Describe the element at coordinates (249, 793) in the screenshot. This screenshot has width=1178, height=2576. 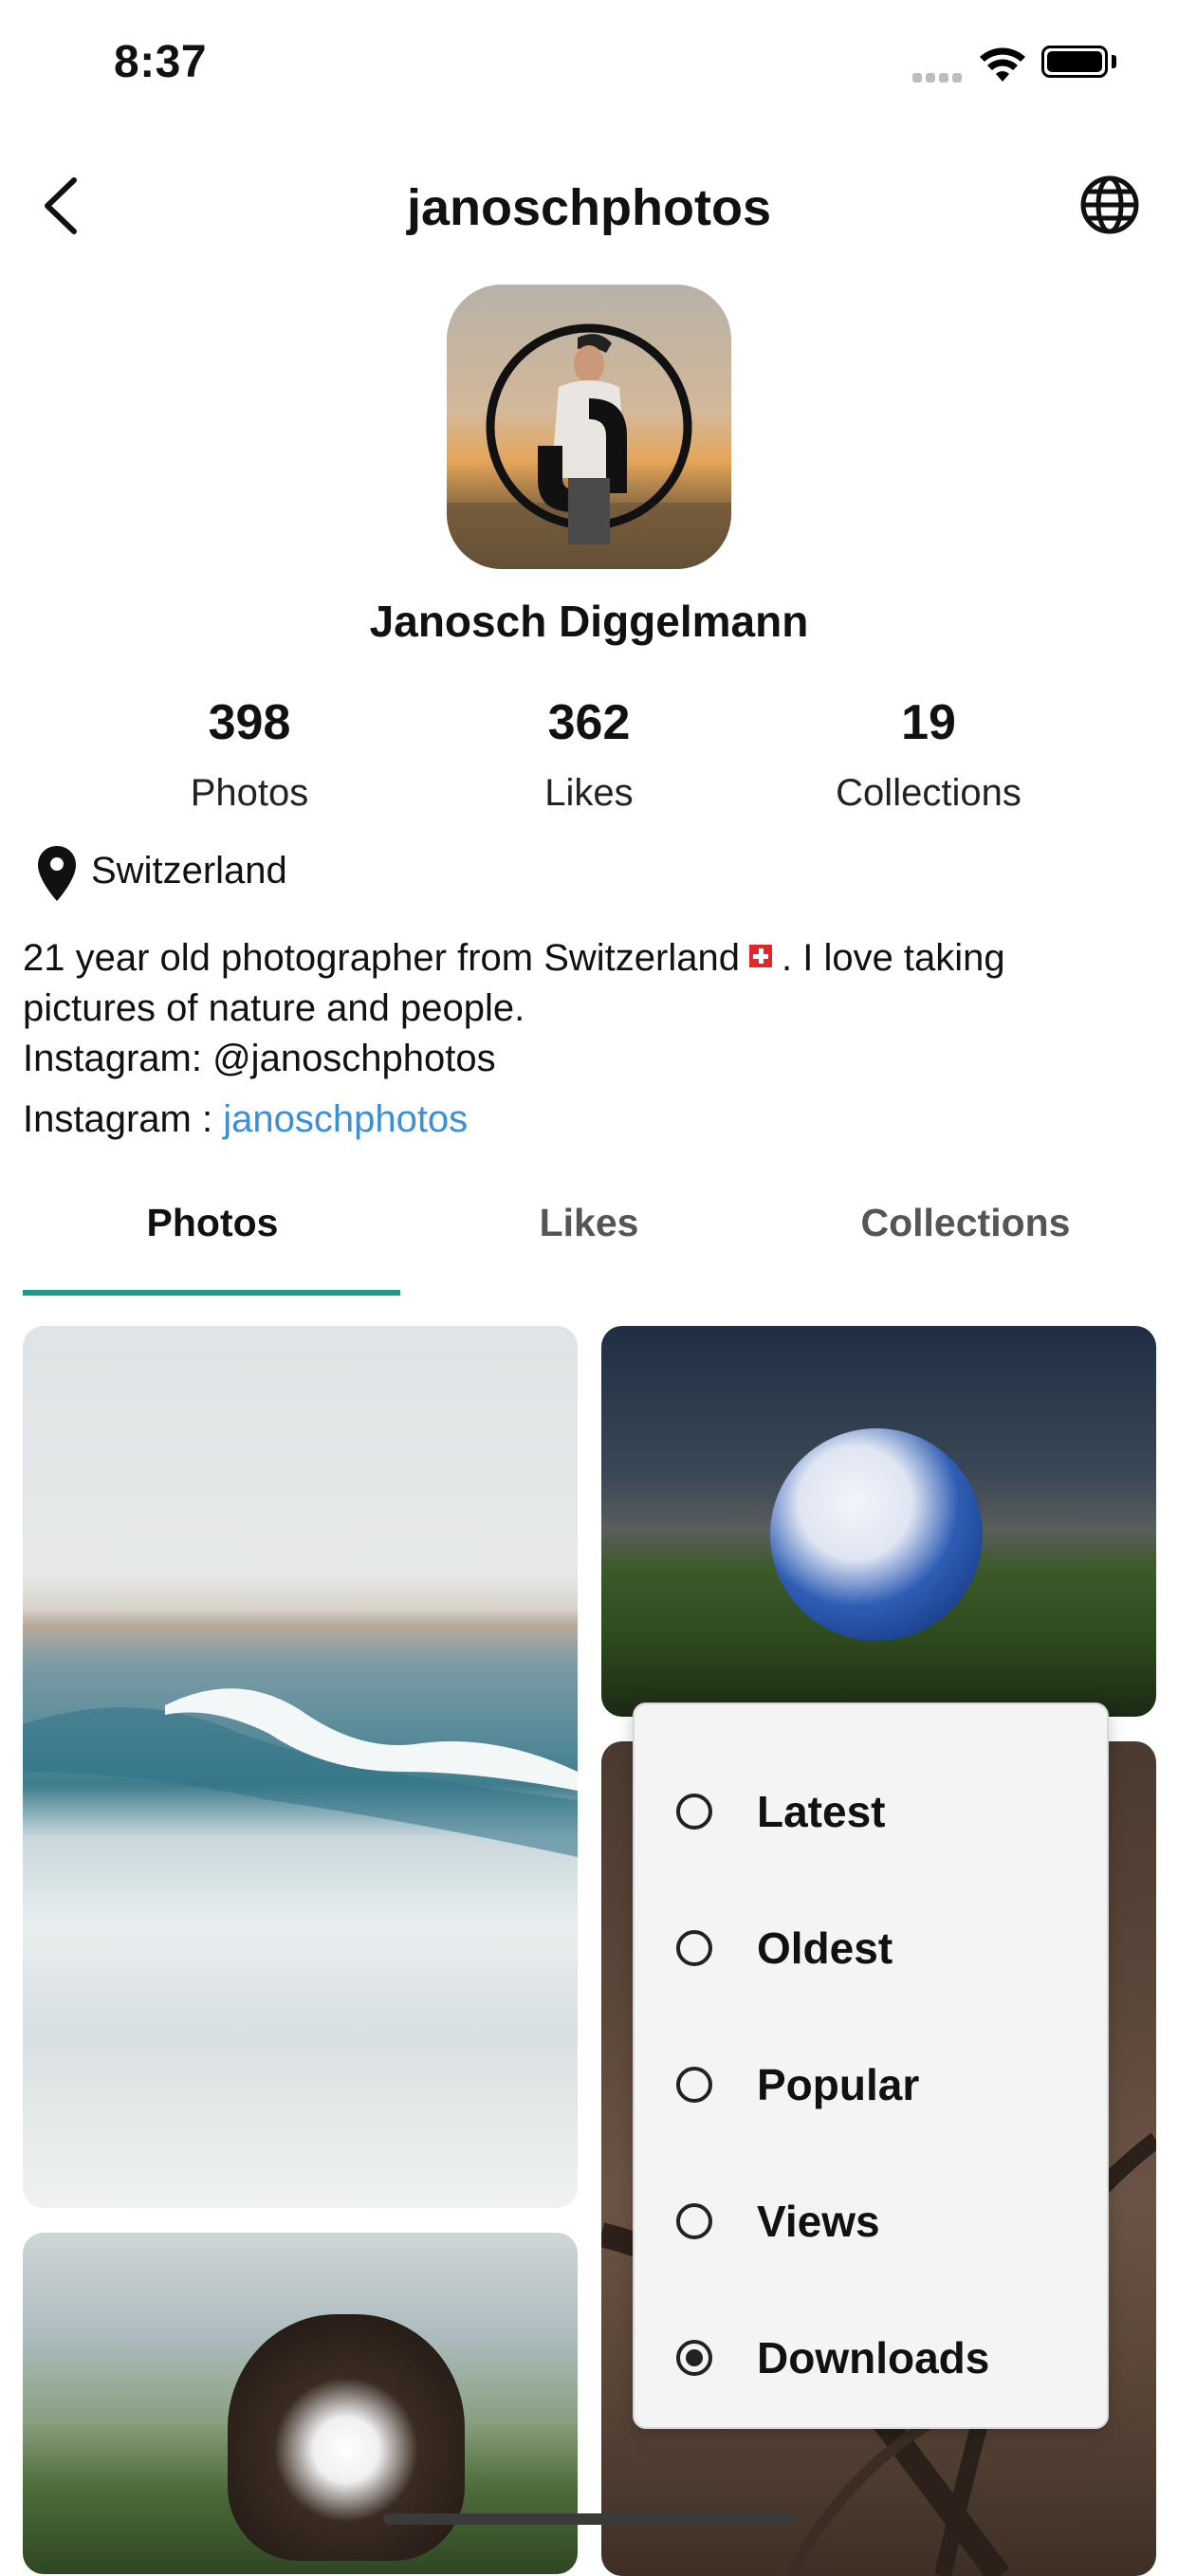
I see `stat-label: Photos` at that location.